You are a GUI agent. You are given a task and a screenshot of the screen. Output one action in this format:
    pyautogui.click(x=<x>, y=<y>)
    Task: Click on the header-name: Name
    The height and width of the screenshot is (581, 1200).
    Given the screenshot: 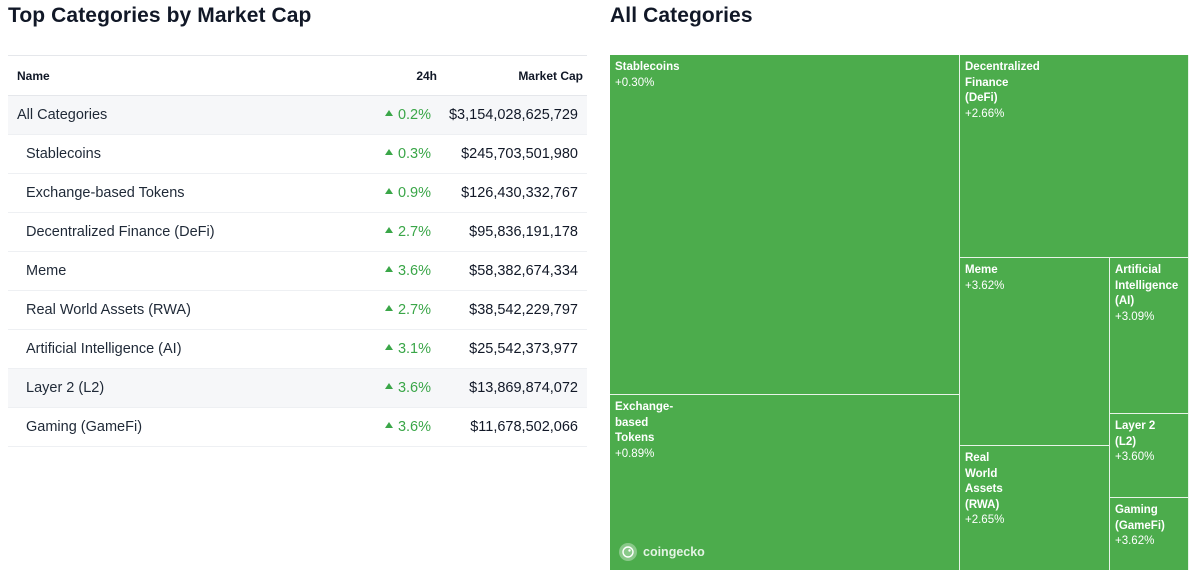 What is the action you would take?
    pyautogui.click(x=33, y=76)
    